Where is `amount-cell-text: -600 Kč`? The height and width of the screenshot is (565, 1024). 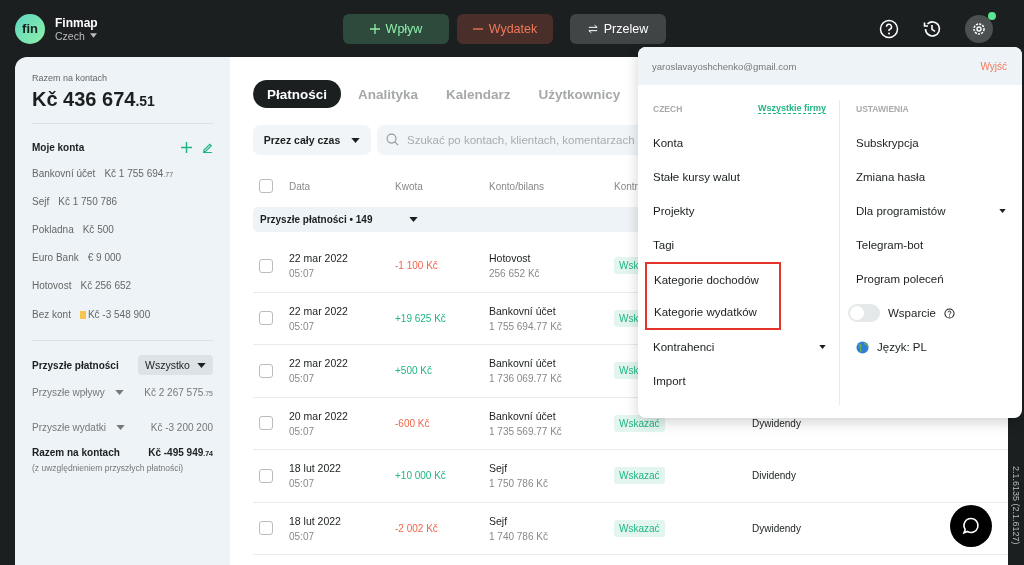 amount-cell-text: -600 Kč is located at coordinates (413, 423).